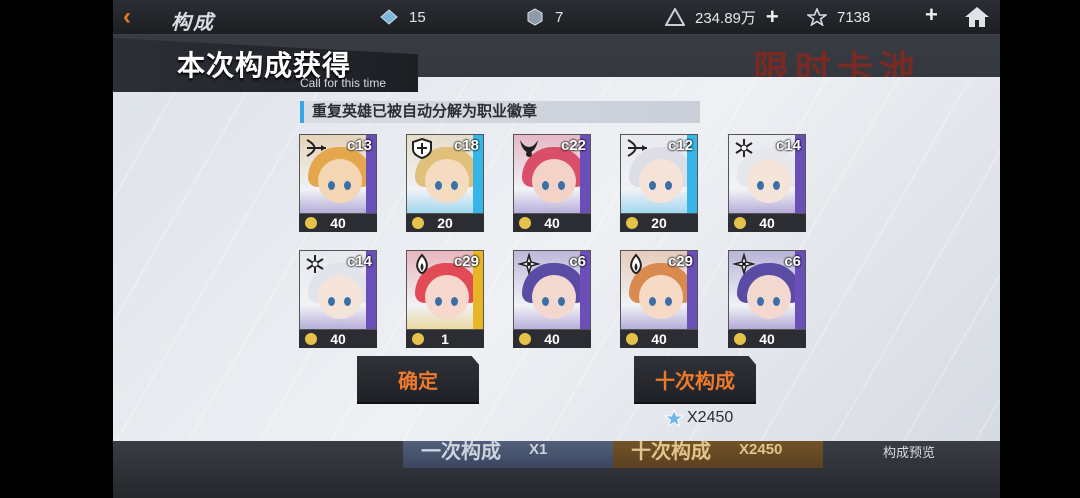 The width and height of the screenshot is (1080, 498). Describe the element at coordinates (466, 145) in the screenshot. I see `hero-copy-count: c18` at that location.